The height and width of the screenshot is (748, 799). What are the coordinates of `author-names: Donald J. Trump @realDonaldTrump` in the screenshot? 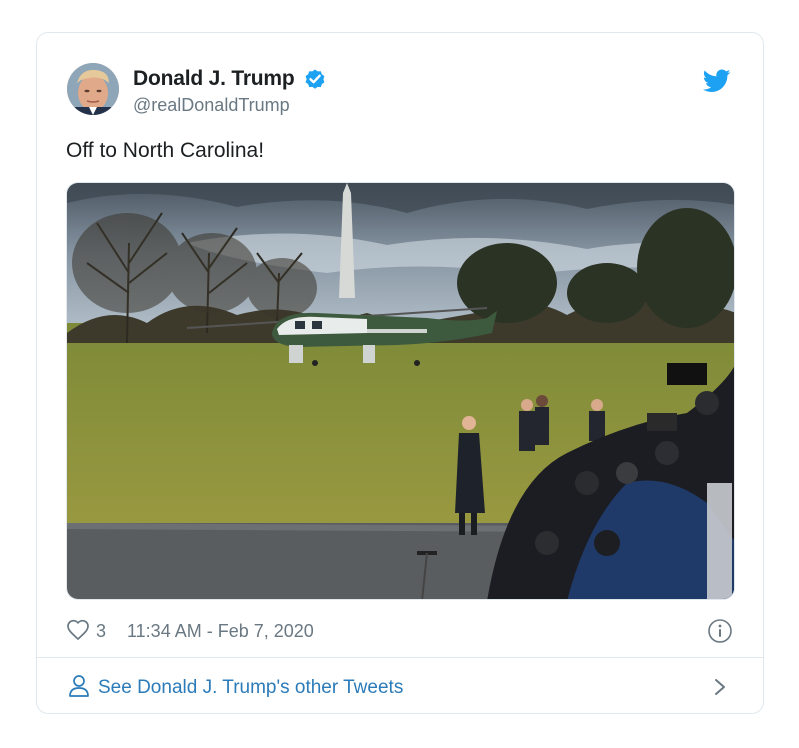 It's located at (230, 91).